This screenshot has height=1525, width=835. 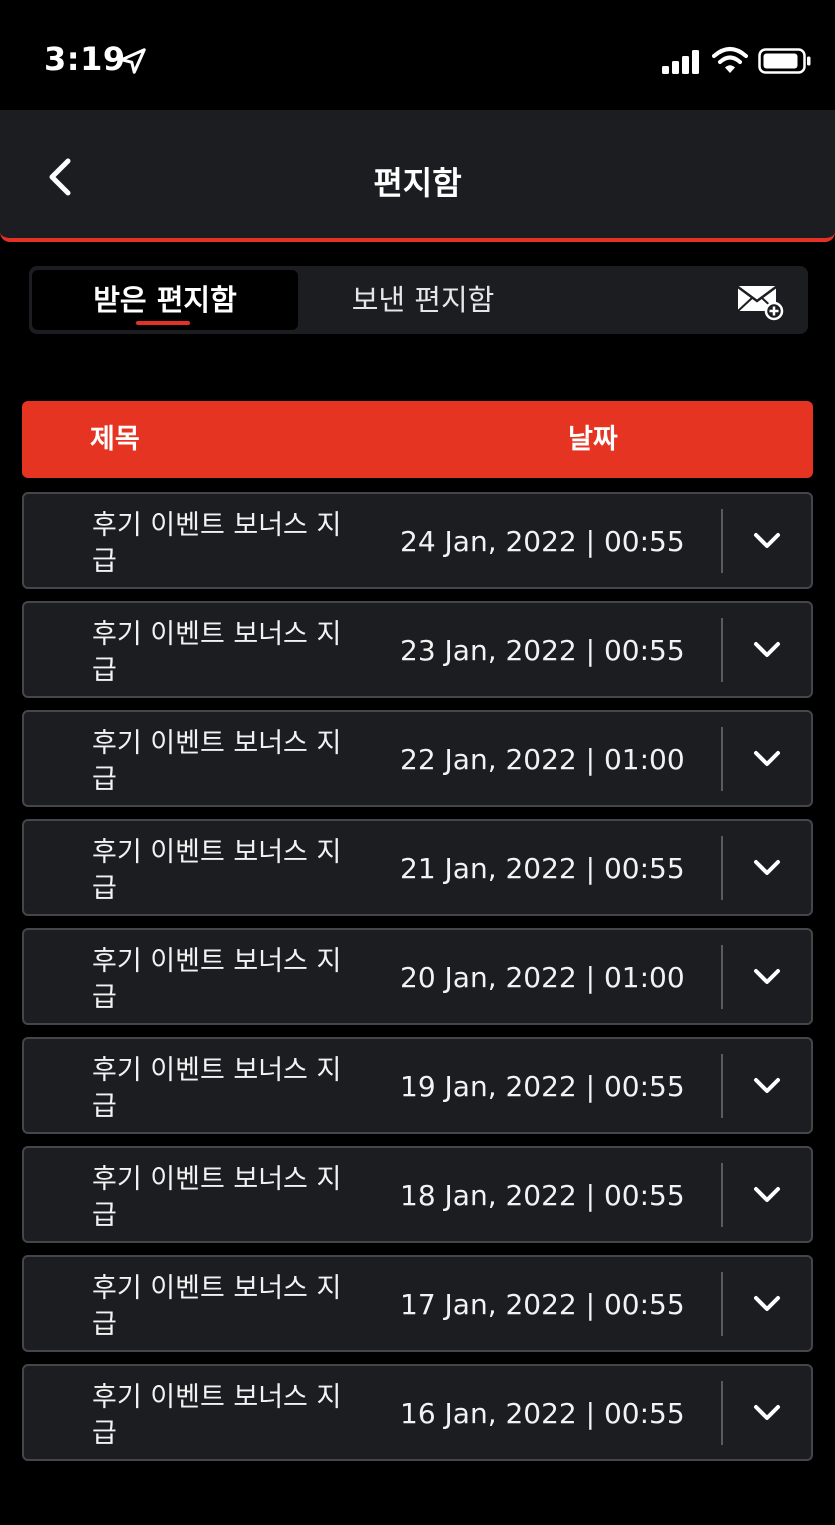 What do you see at coordinates (593, 439) in the screenshot?
I see `column-header-date: 날짜` at bounding box center [593, 439].